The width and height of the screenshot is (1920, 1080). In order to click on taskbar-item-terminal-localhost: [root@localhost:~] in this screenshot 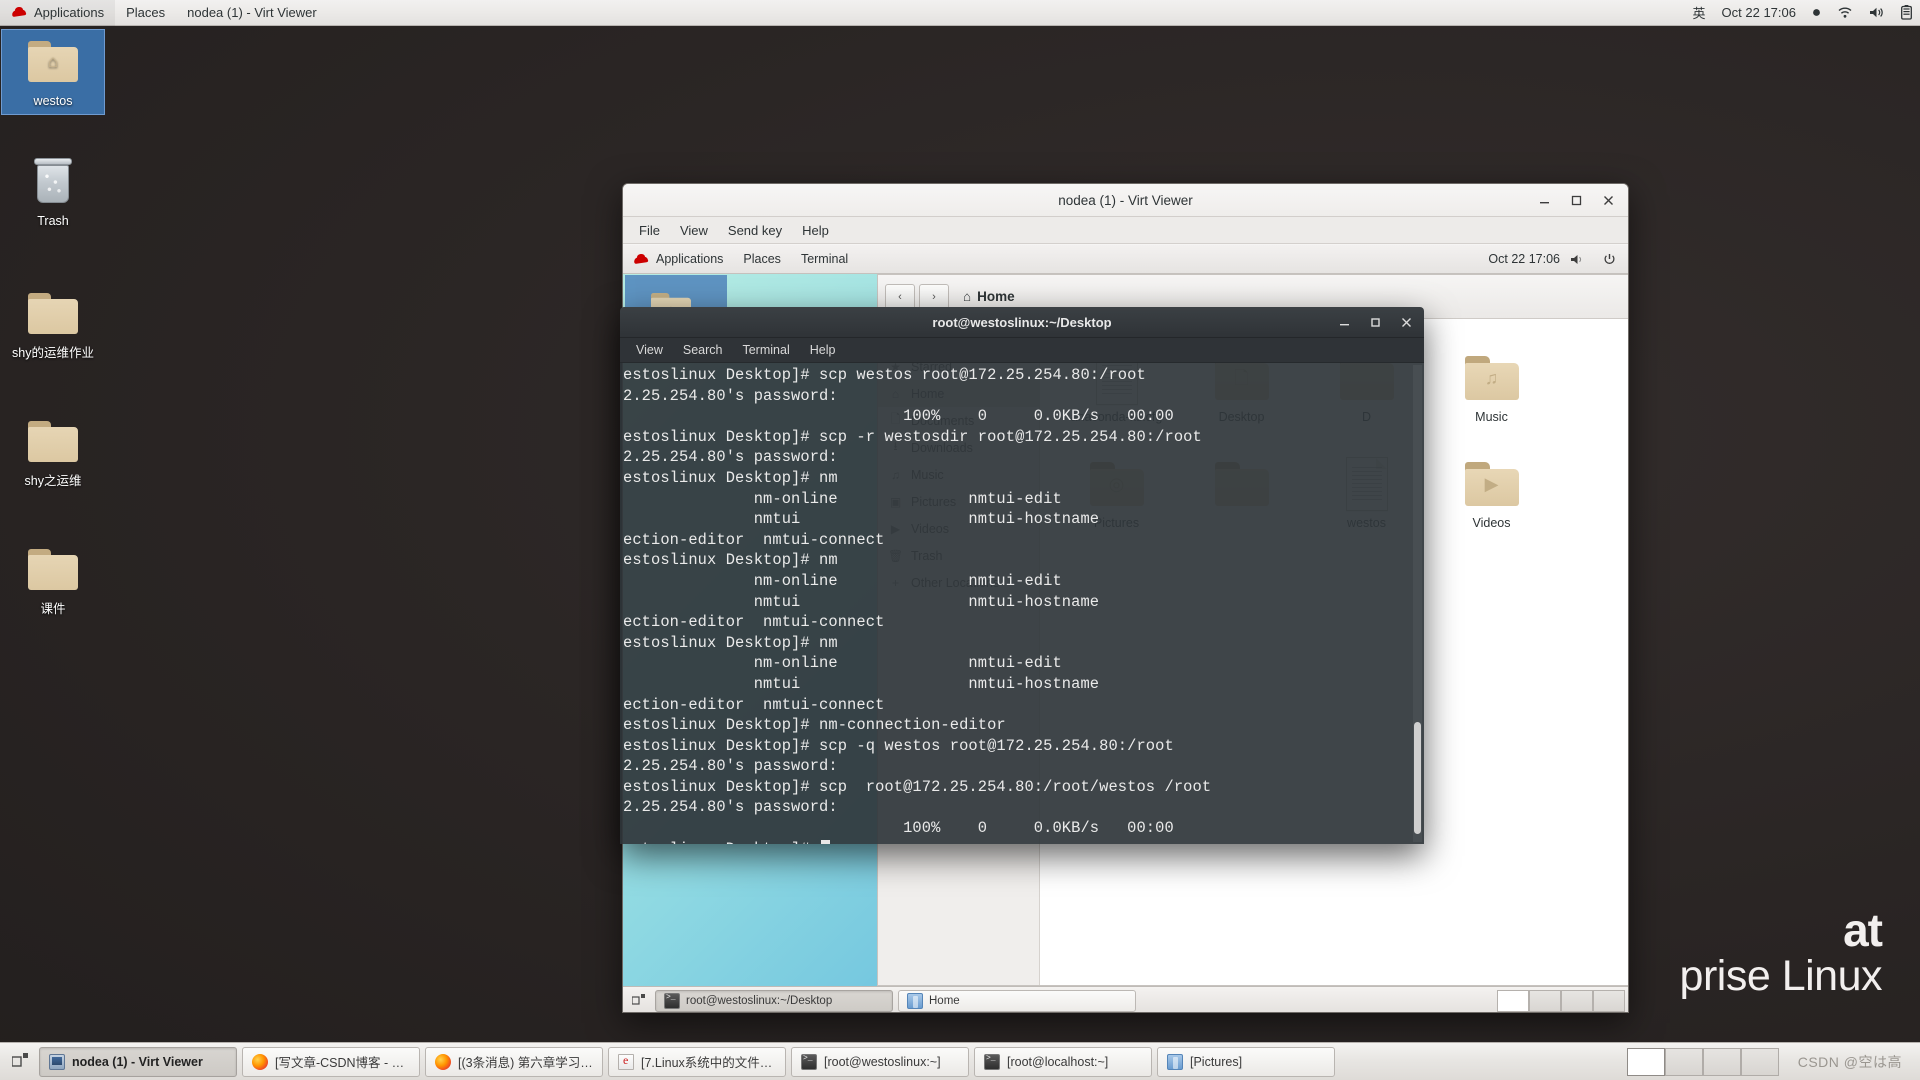, I will do `click(1063, 1061)`.